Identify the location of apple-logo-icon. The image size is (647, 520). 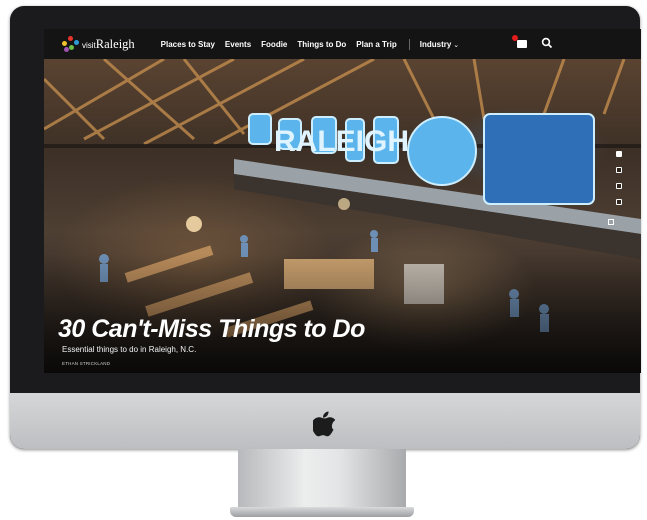
(324, 424).